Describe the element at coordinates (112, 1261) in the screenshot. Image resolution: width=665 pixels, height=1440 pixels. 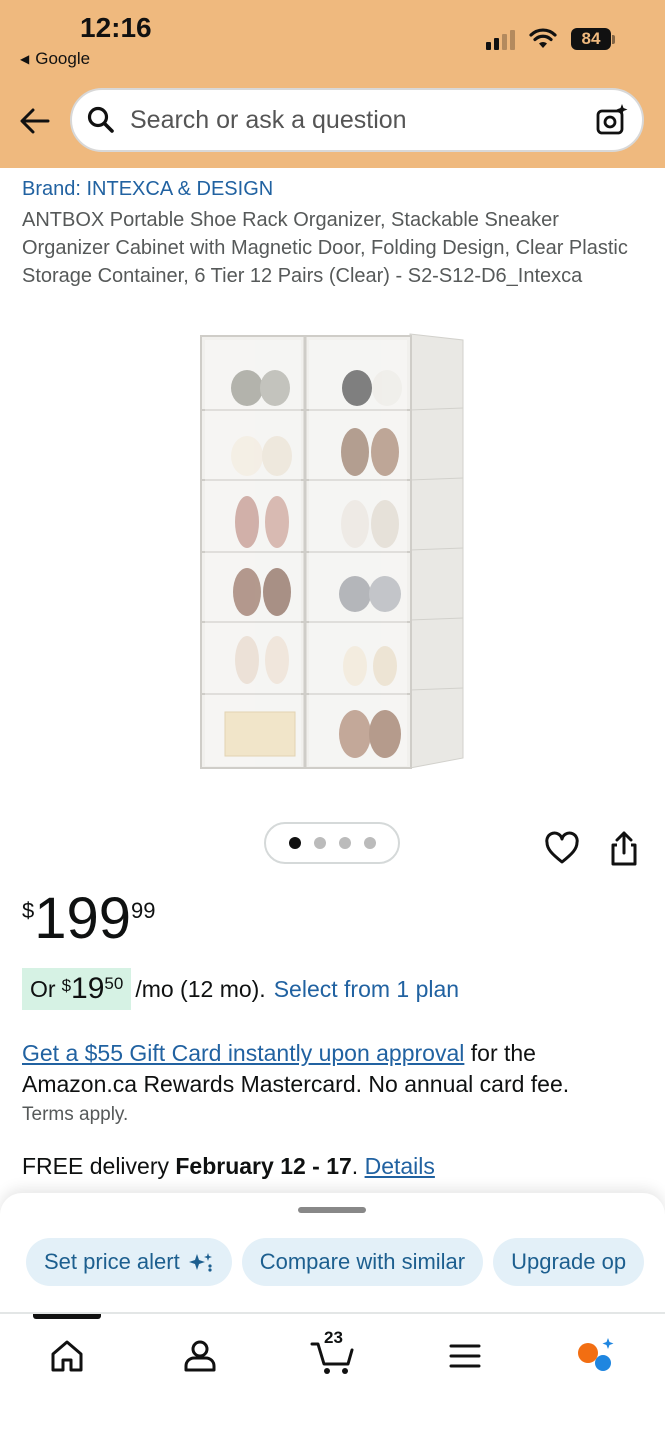
I see `chip-label: Set price alert` at that location.